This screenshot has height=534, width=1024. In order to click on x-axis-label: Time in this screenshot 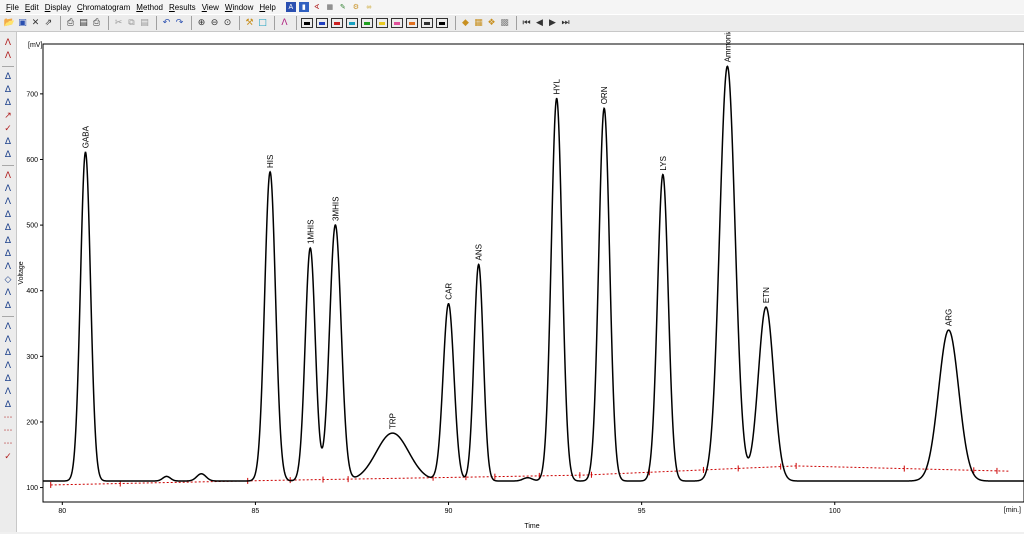, I will do `click(531, 526)`.